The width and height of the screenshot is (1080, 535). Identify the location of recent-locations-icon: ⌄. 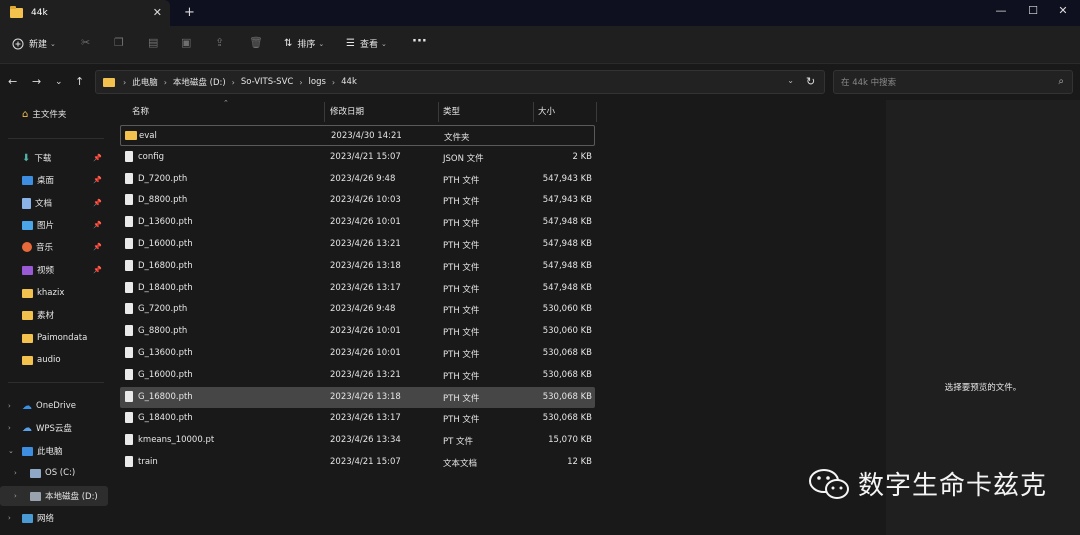
(59, 82).